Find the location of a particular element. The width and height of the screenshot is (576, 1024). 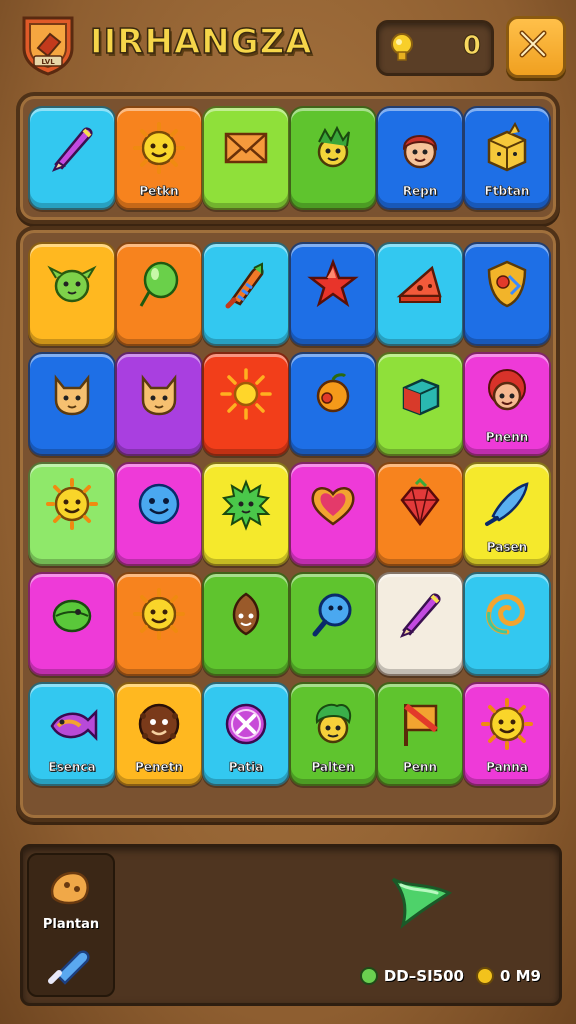

envelope-icon is located at coordinates (246, 148).